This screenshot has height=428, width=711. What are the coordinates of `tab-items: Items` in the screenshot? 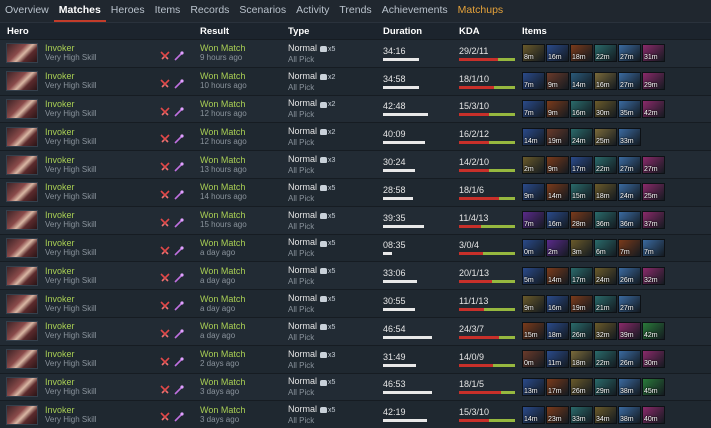 It's located at (168, 11).